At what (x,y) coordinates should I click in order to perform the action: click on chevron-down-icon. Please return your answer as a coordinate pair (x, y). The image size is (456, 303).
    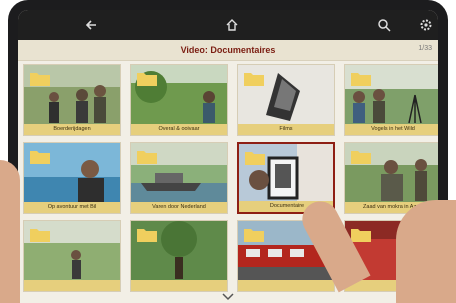
    Looking at the image, I should click on (228, 297).